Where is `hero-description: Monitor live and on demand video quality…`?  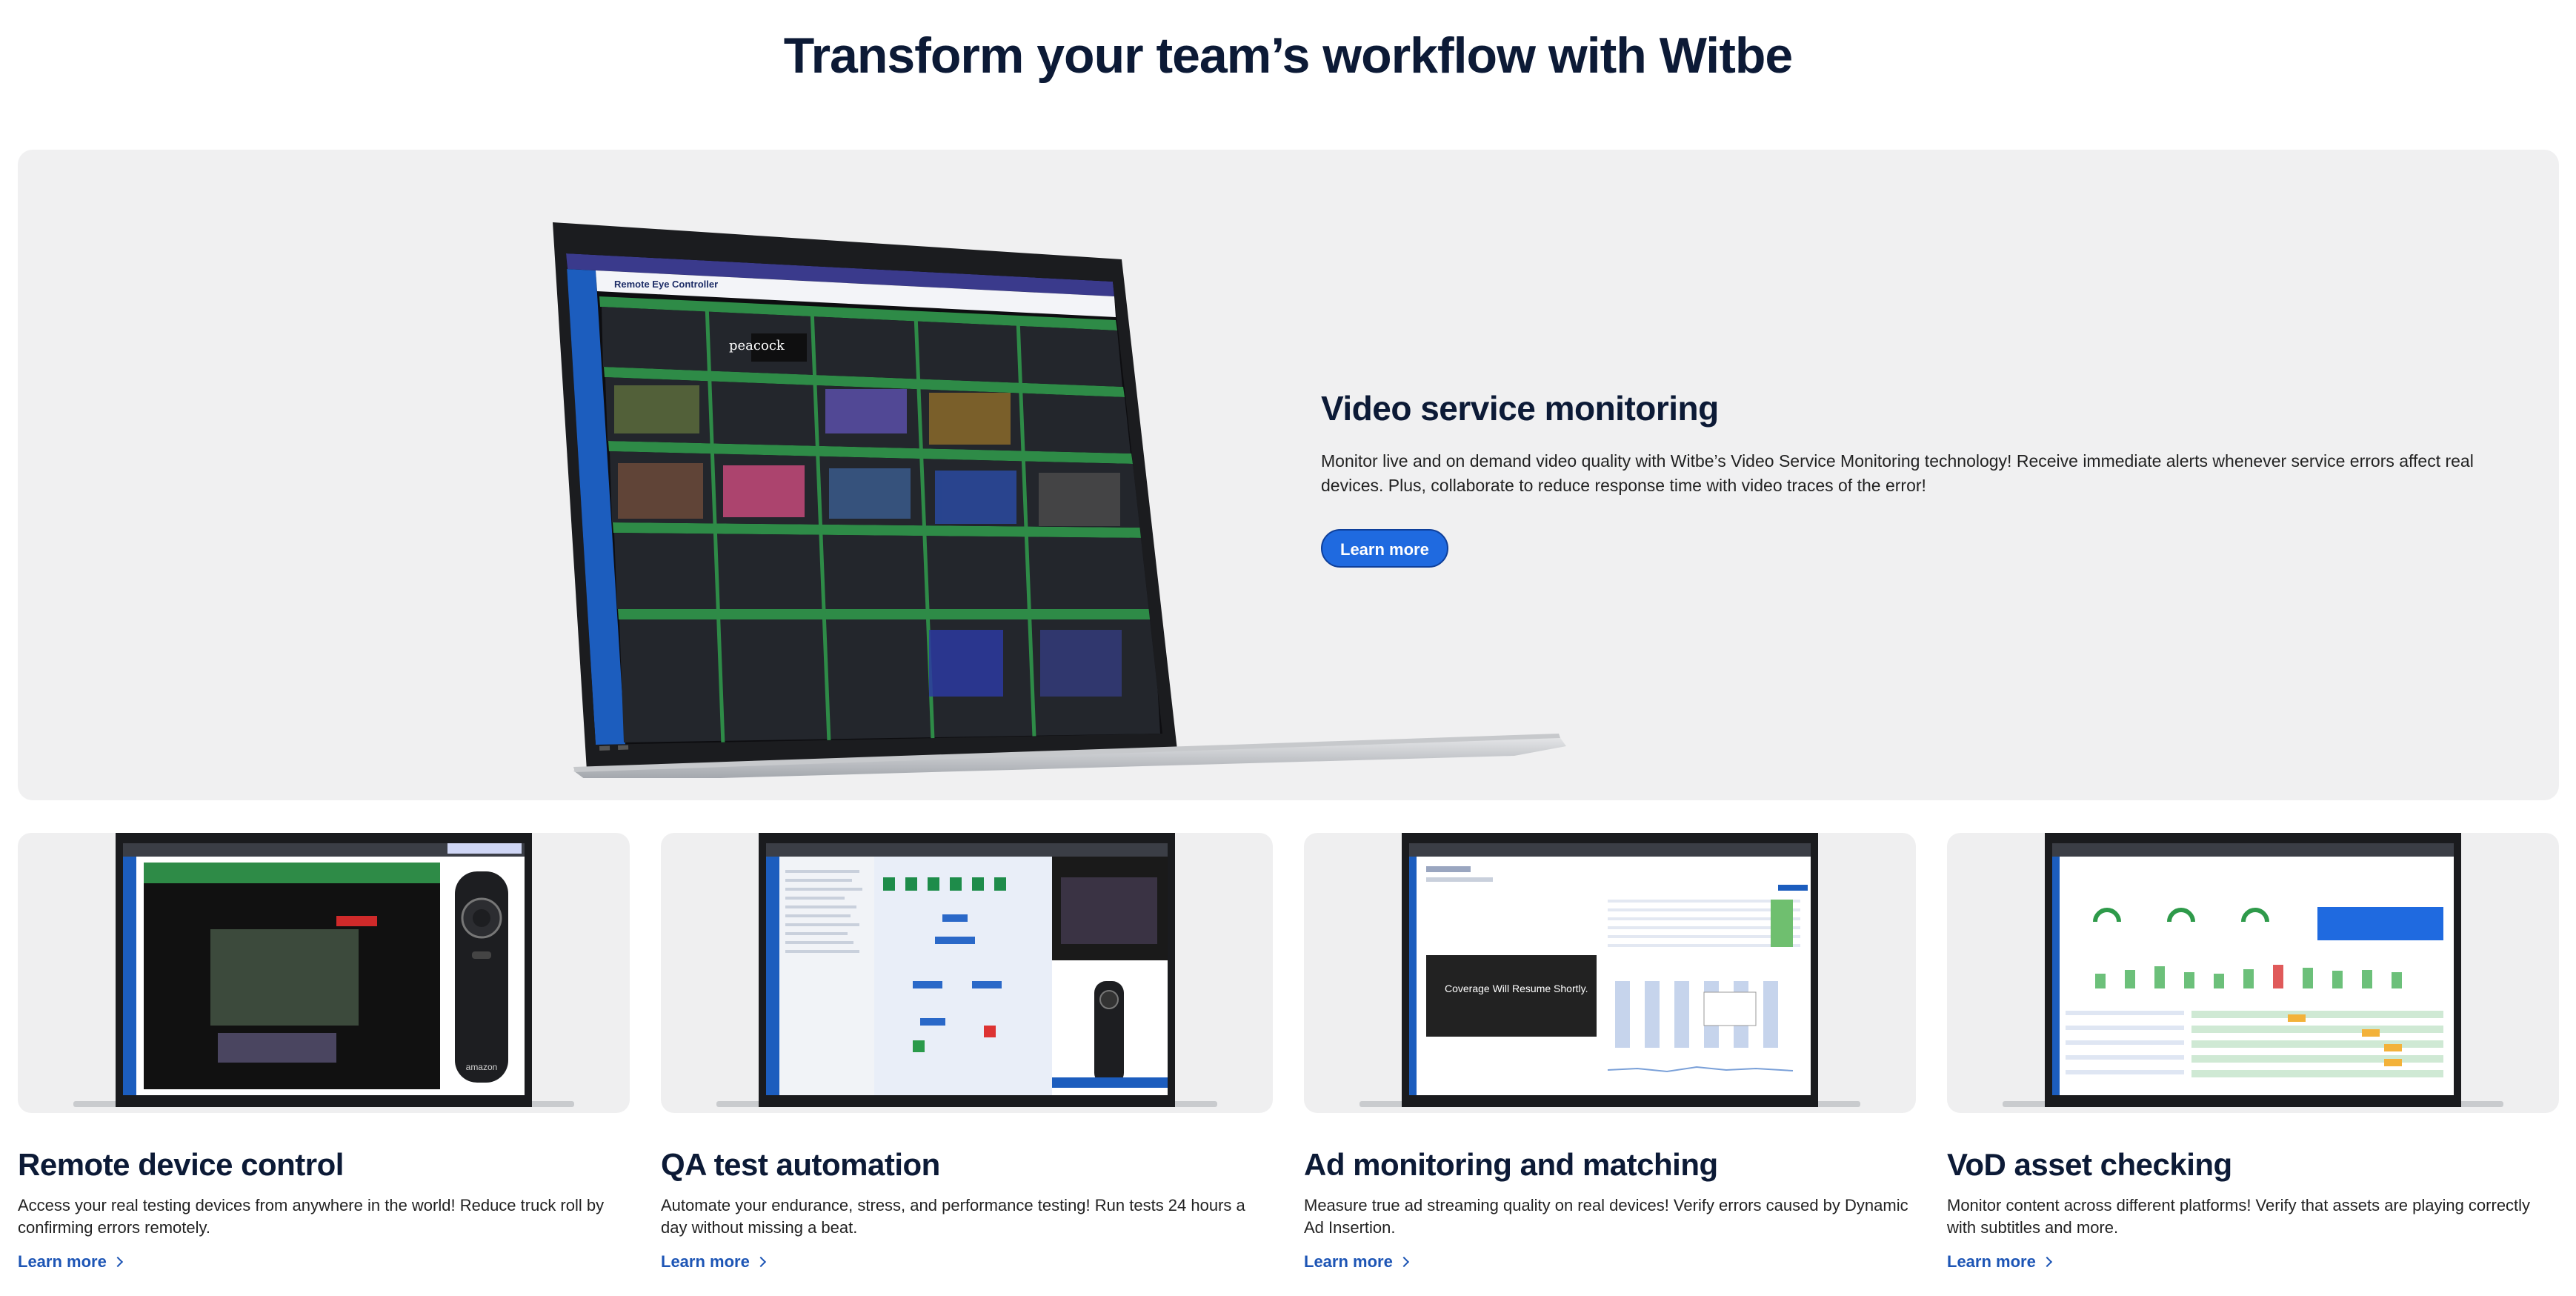
hero-description: Monitor live and on demand video quality… is located at coordinates (1897, 473).